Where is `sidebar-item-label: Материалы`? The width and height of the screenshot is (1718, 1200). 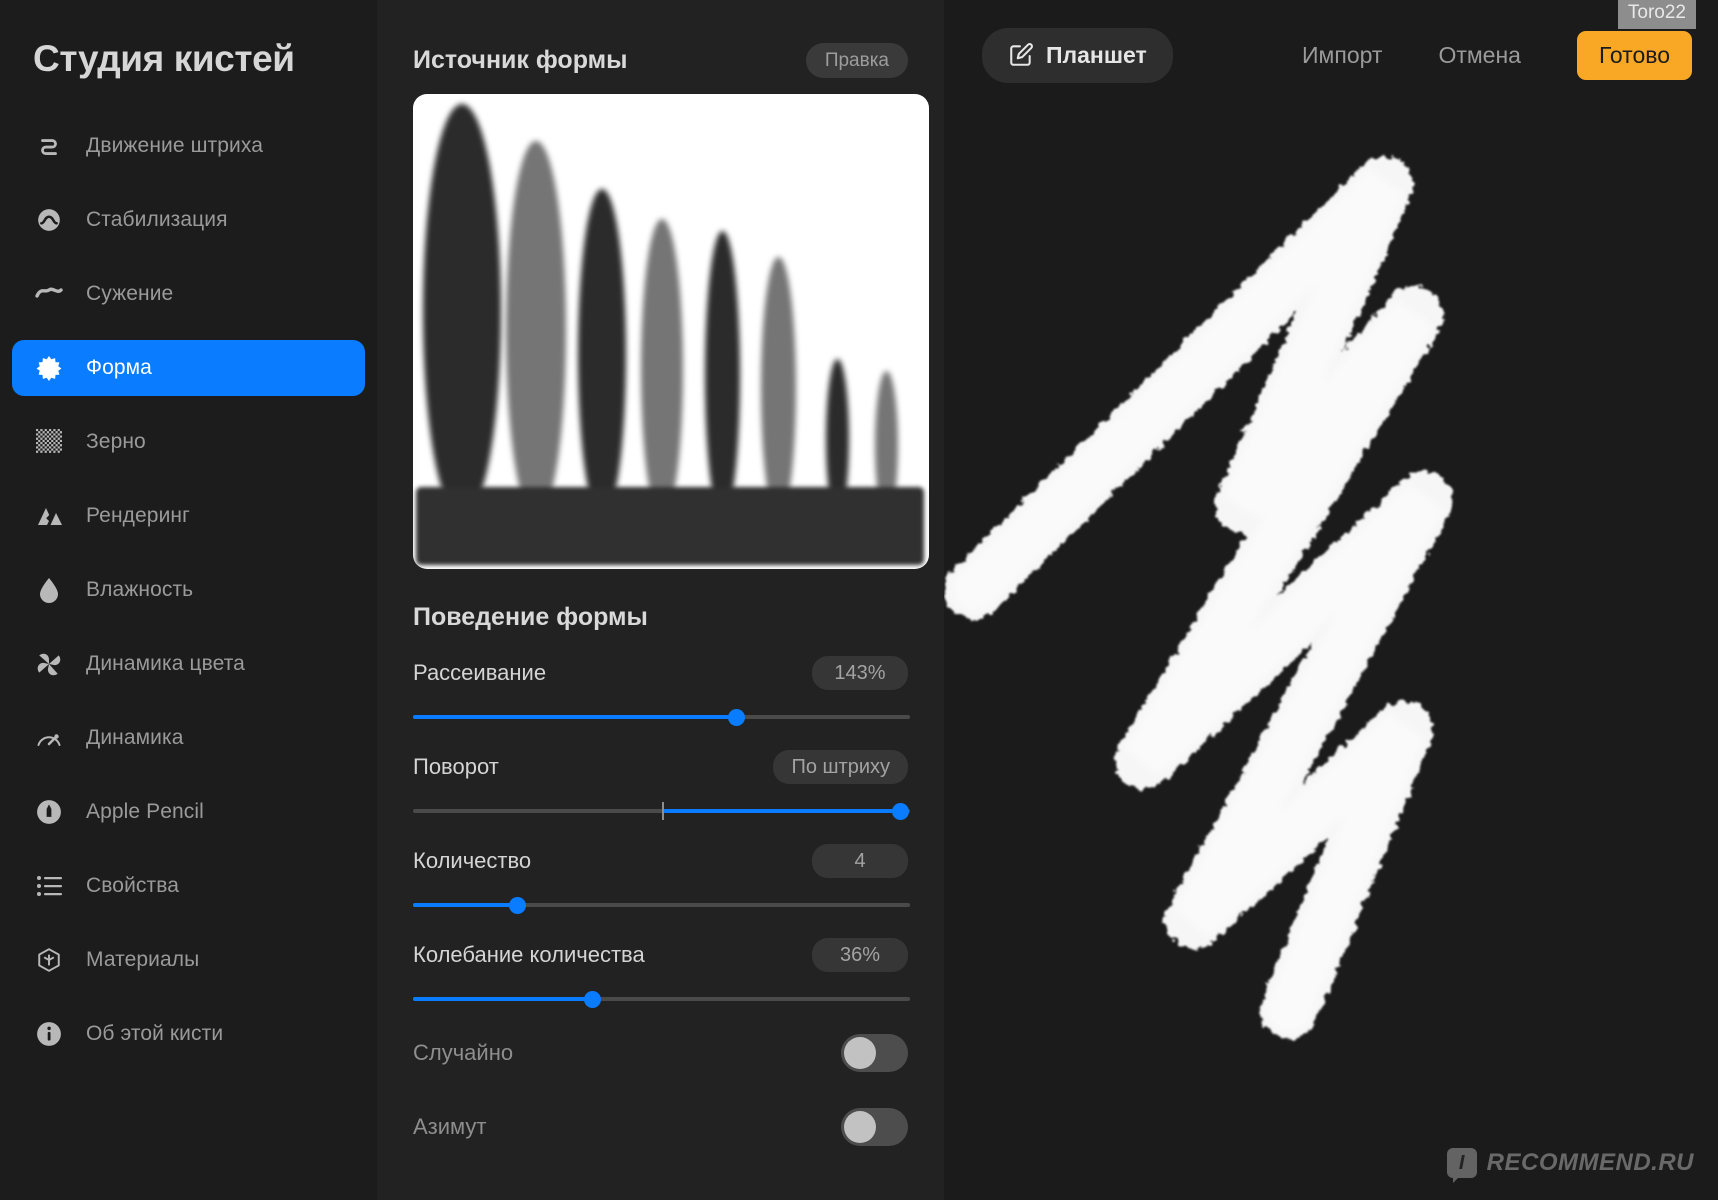 sidebar-item-label: Материалы is located at coordinates (143, 959).